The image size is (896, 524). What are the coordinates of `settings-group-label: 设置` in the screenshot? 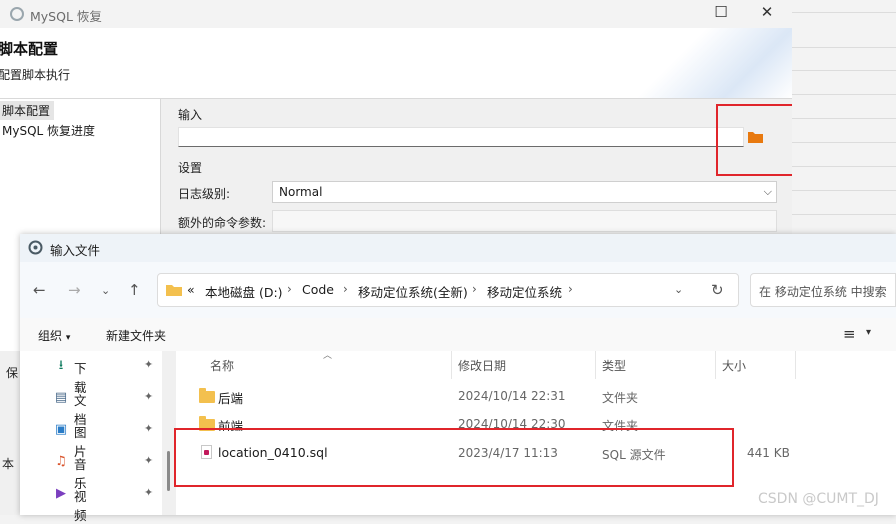 It's located at (190, 168).